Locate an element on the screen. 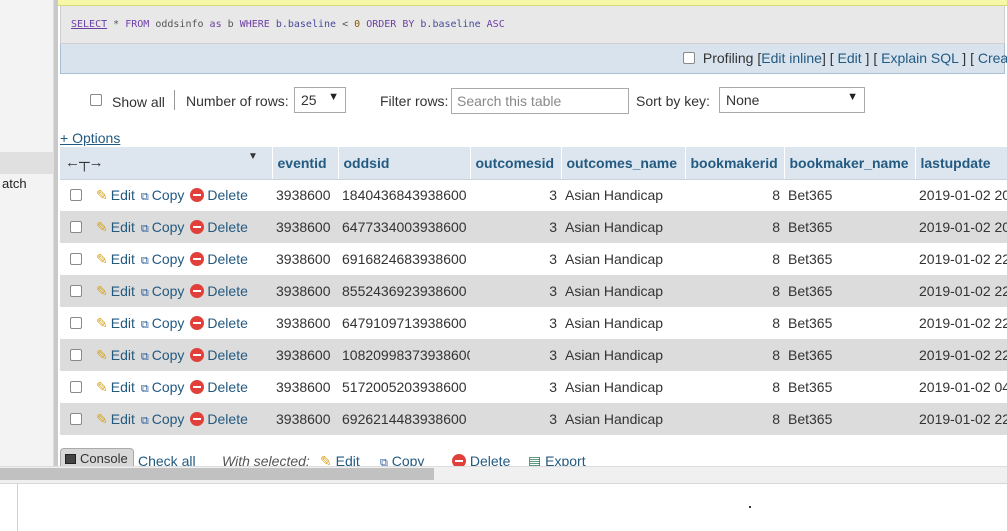 The image size is (1007, 531). column-header: outcomes_name is located at coordinates (623, 163).